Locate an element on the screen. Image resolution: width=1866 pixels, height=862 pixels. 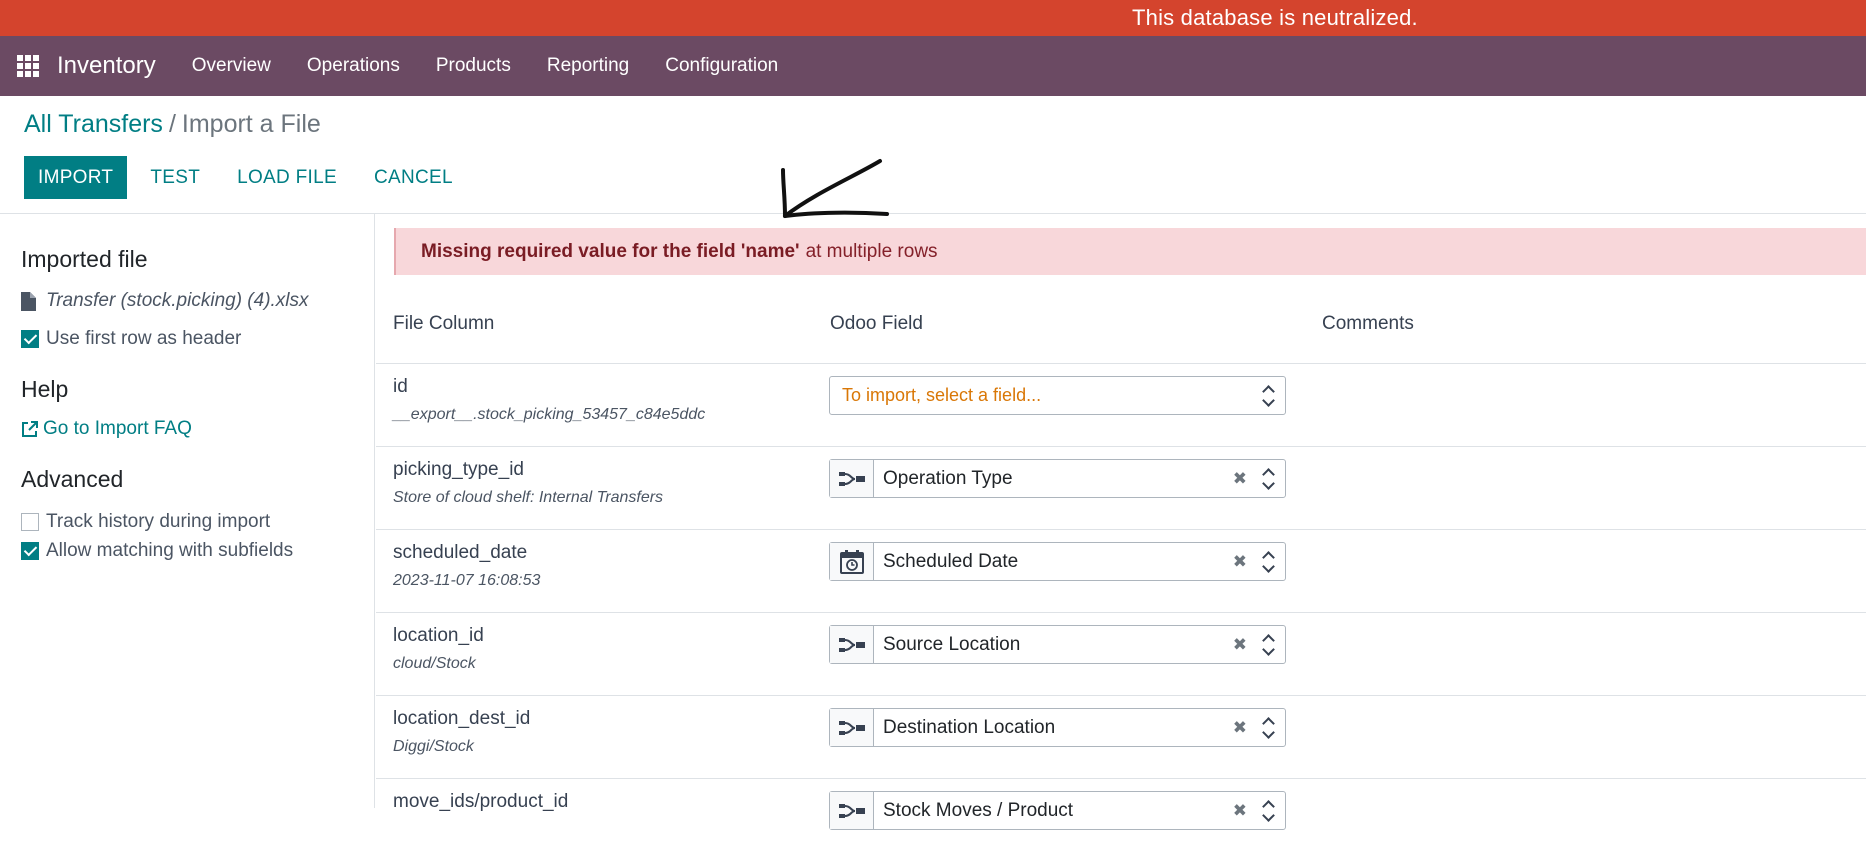
use-first-row-header-label: Use first row as header is located at coordinates (143, 339).